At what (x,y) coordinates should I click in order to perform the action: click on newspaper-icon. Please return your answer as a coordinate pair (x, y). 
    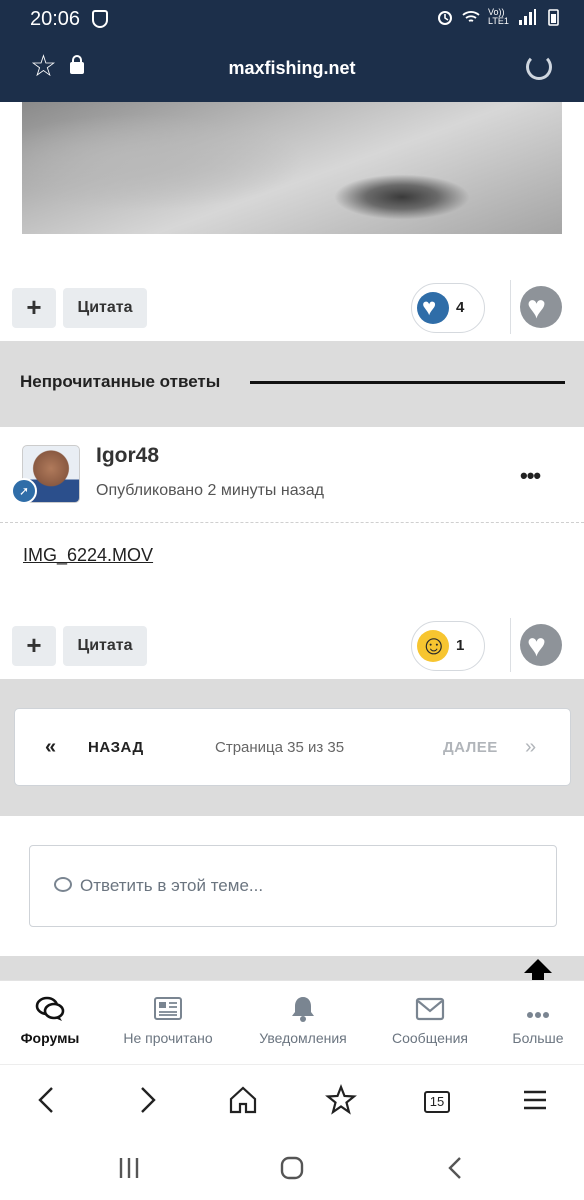
    Looking at the image, I should click on (168, 1008).